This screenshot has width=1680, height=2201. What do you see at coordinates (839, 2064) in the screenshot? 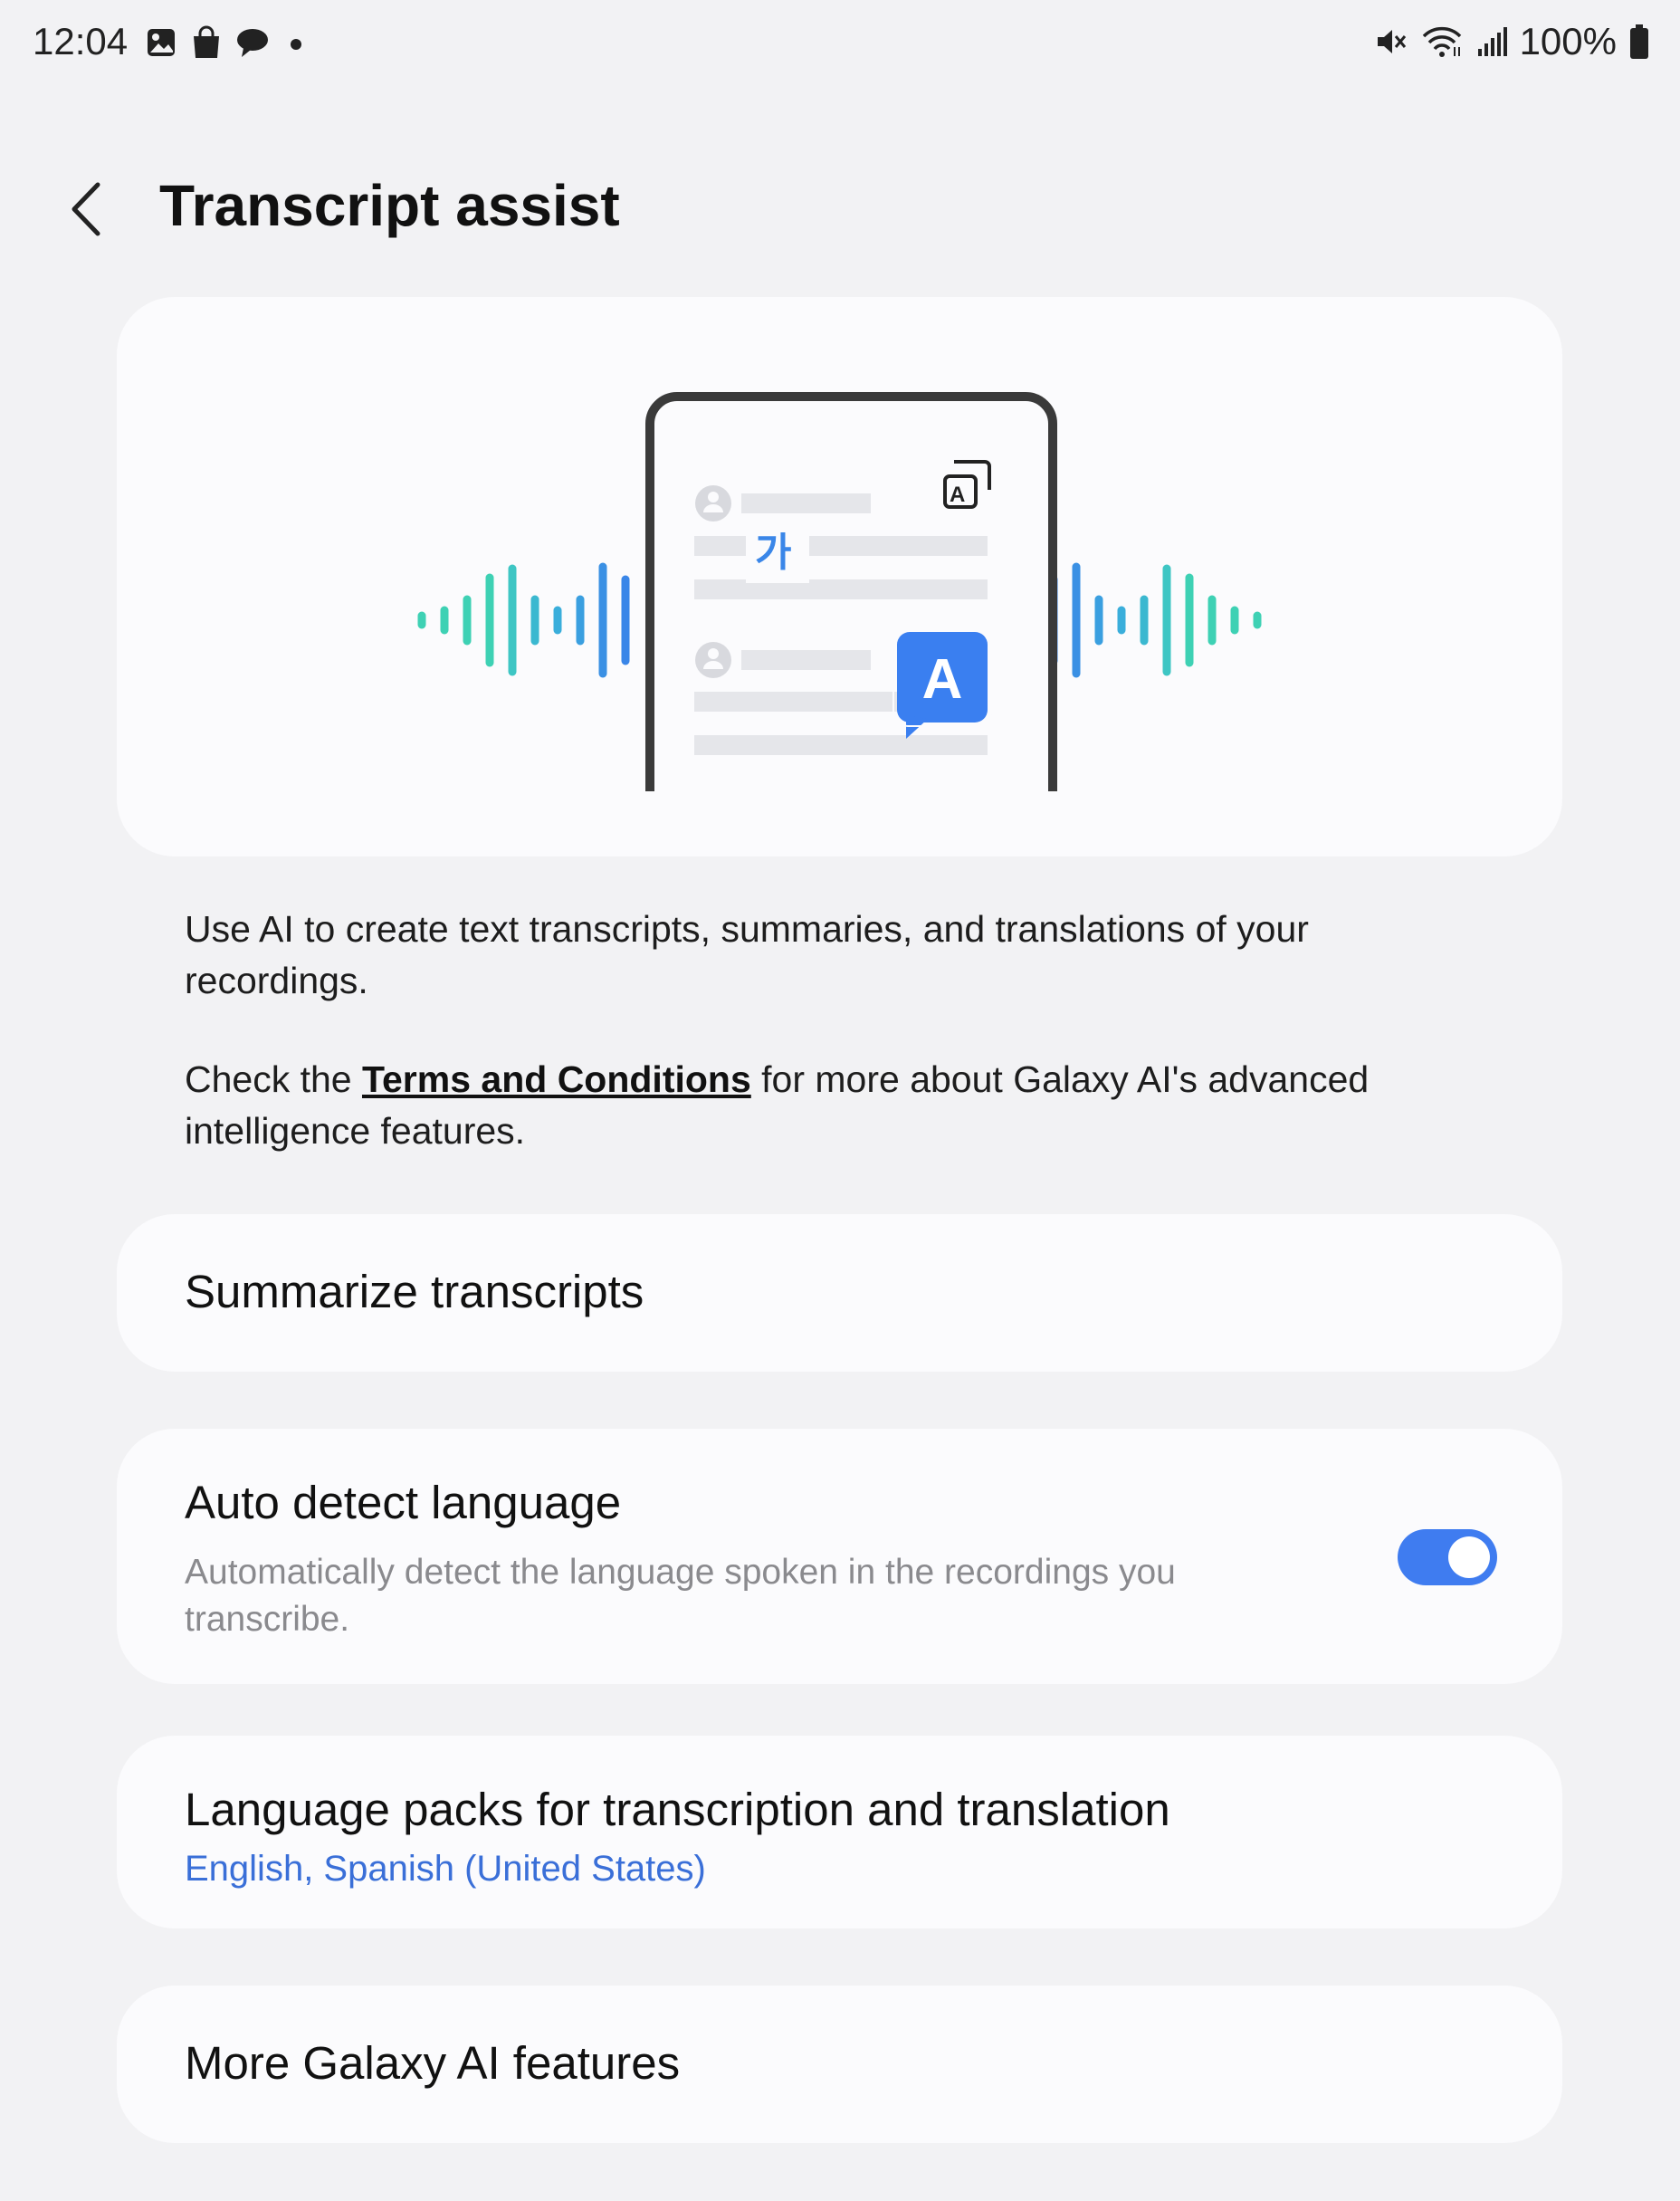
I see `more-galaxy-ai-features-item: More Galaxy AI features` at bounding box center [839, 2064].